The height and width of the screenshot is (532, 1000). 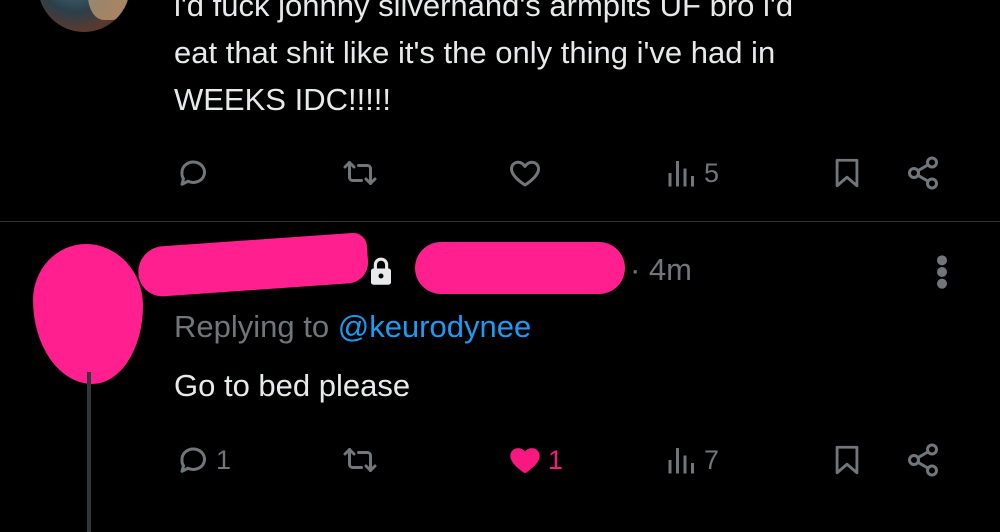 I want to click on views-count: 7, so click(x=712, y=459).